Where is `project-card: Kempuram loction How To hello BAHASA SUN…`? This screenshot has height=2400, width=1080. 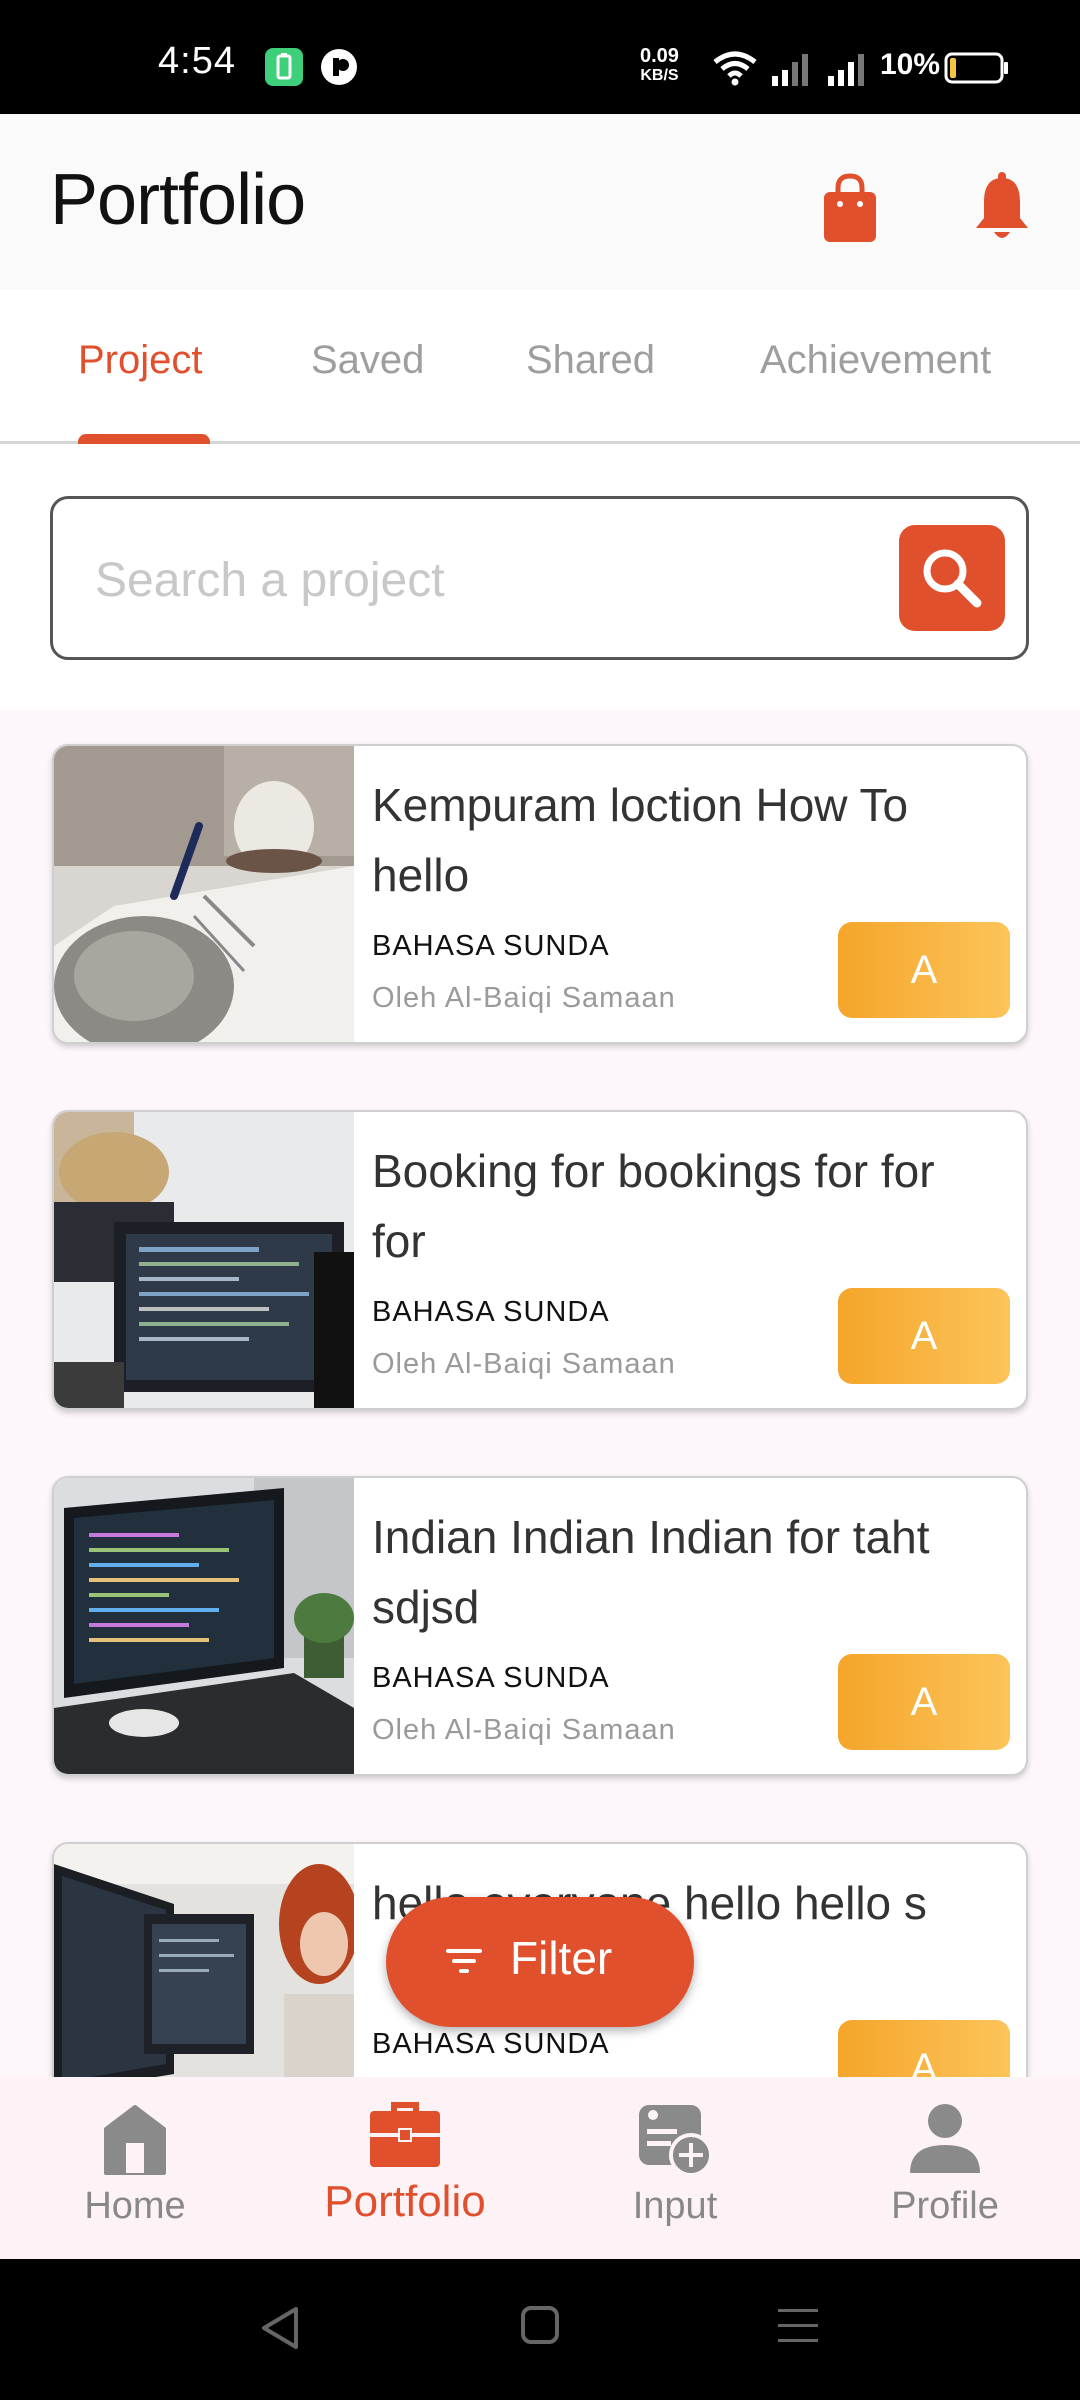
project-card: Kempuram loction How To hello BAHASA SUN… is located at coordinates (540, 894).